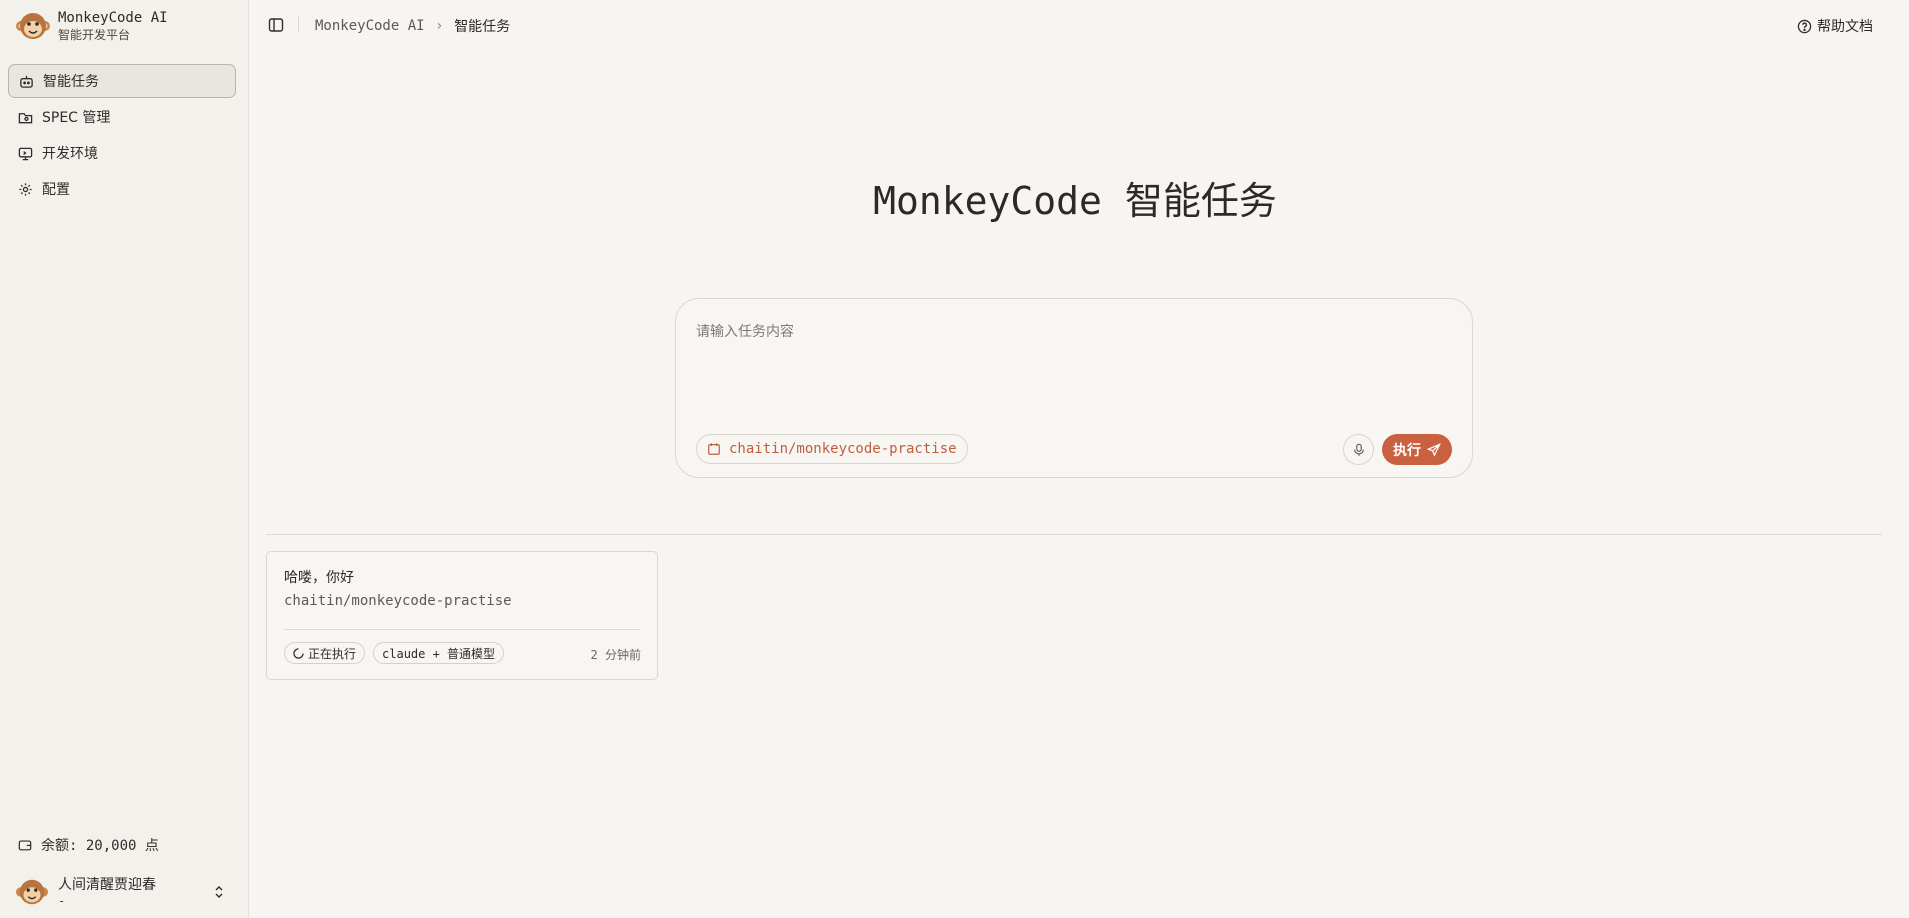  I want to click on chevron-right-icon: ›, so click(439, 26).